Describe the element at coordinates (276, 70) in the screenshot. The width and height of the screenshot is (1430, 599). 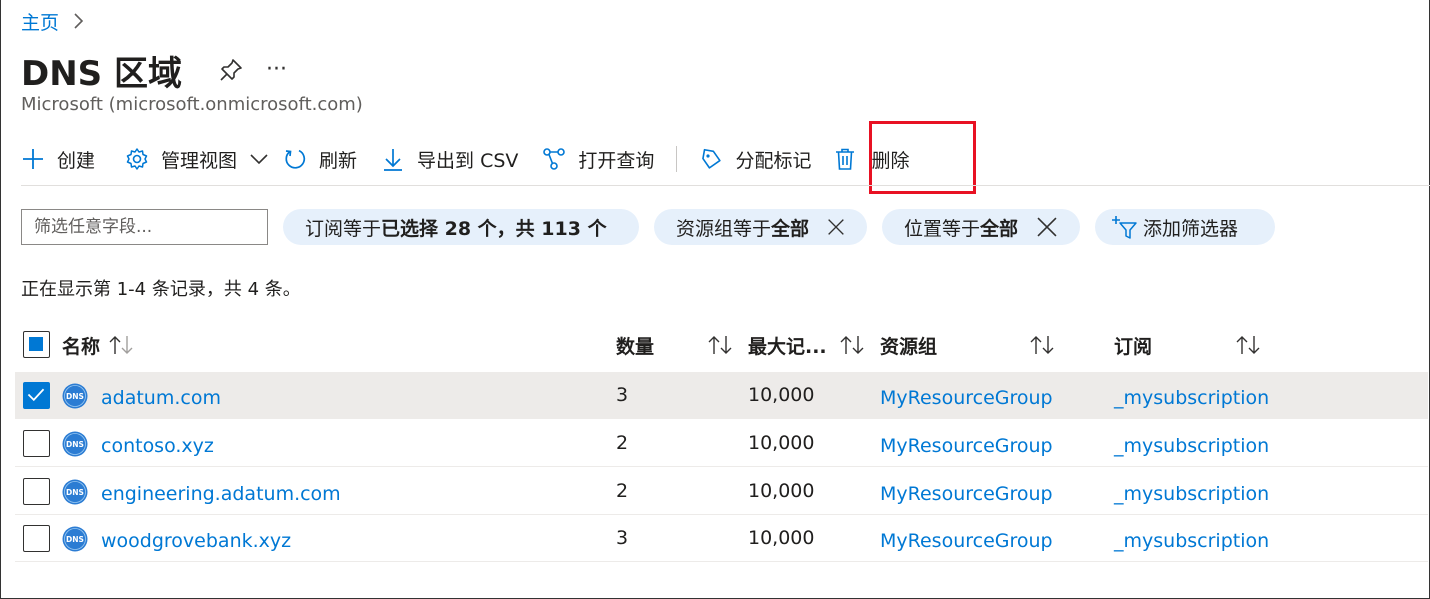
I see `more-options-button: ···` at that location.